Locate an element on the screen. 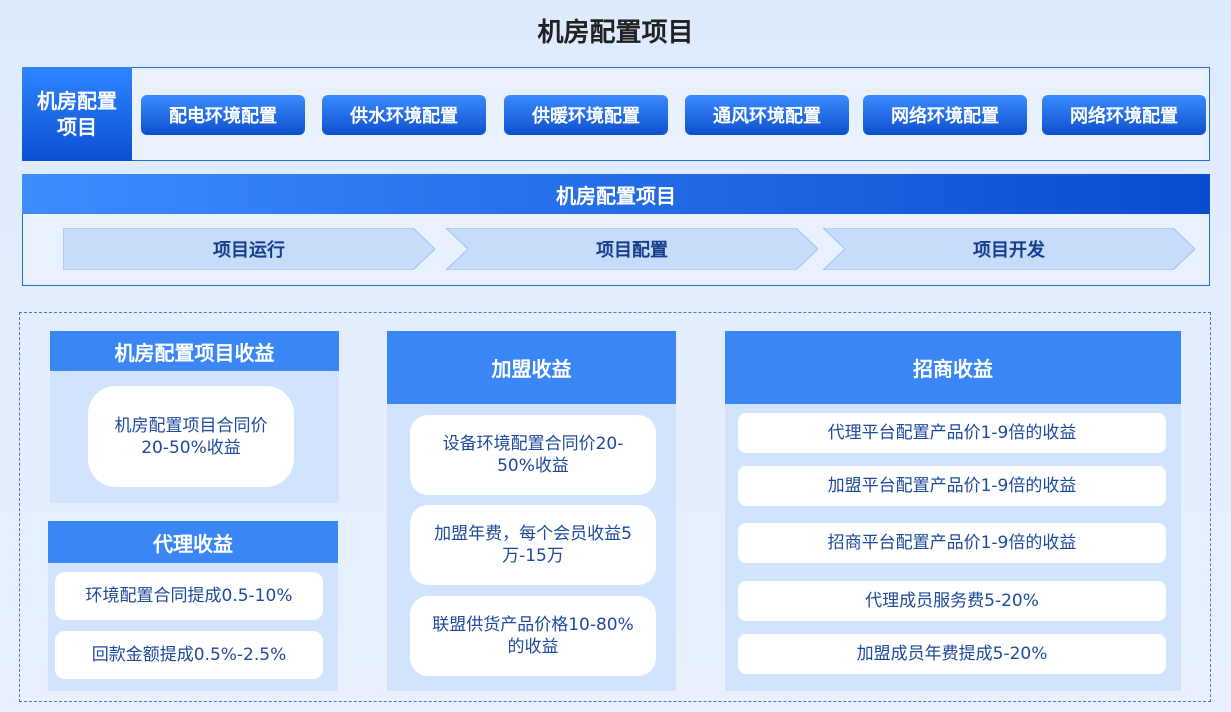 The image size is (1231, 712). investment-revenue-item: 代理成员服务费5-20% is located at coordinates (952, 601).